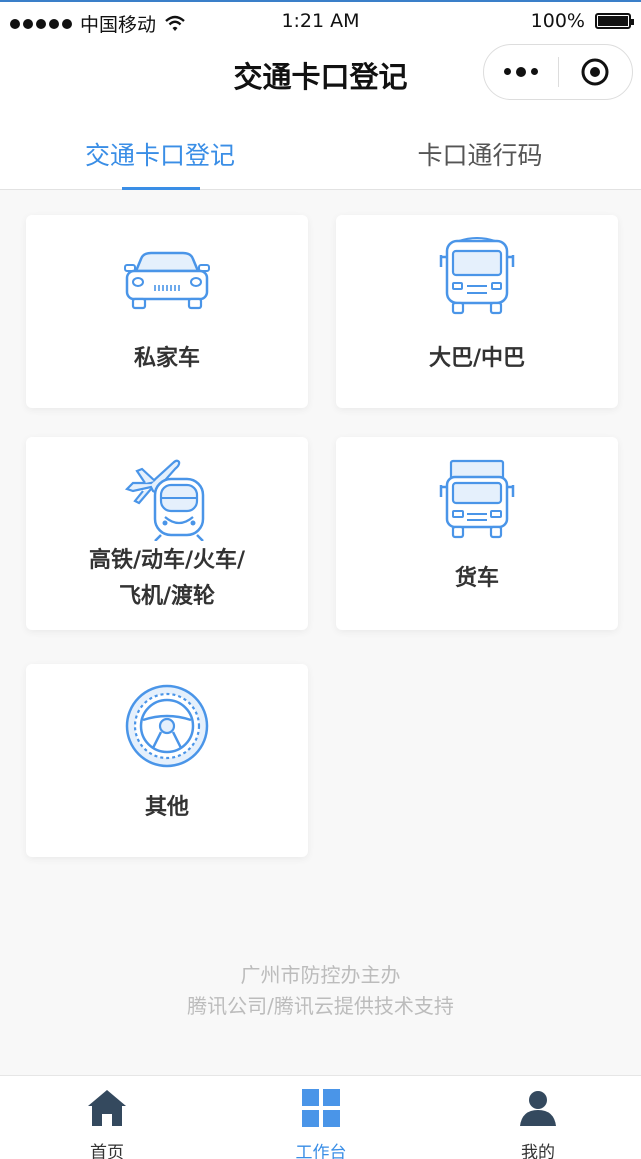 This screenshot has height=1159, width=641. I want to click on miniprogram-capsule, so click(558, 72).